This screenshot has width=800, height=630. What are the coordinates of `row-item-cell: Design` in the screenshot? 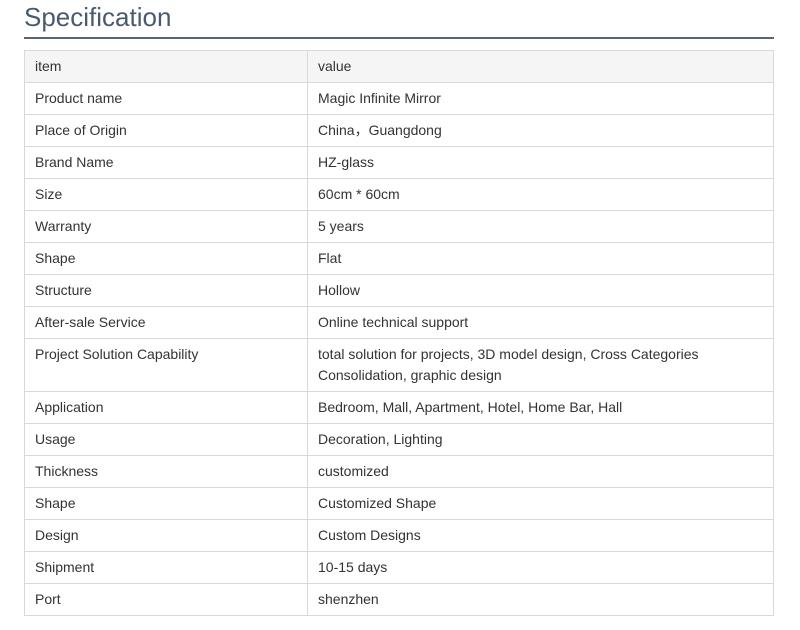 It's located at (166, 535).